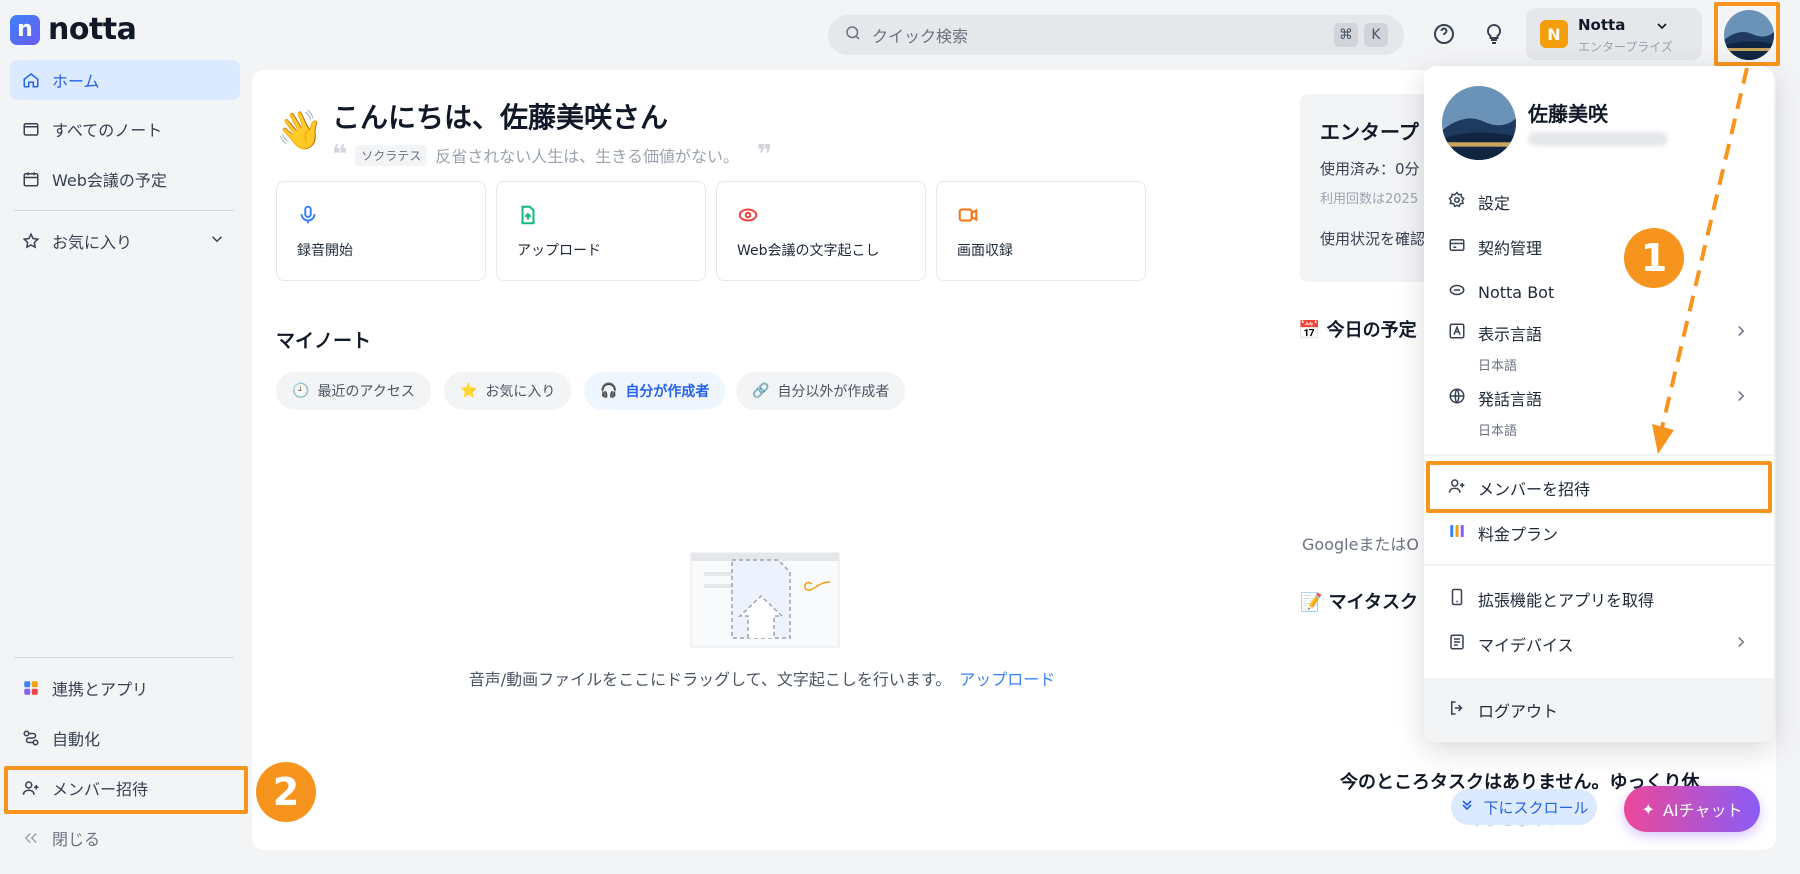  What do you see at coordinates (125, 738) in the screenshot?
I see `sidebar-item-automation: 自動化` at bounding box center [125, 738].